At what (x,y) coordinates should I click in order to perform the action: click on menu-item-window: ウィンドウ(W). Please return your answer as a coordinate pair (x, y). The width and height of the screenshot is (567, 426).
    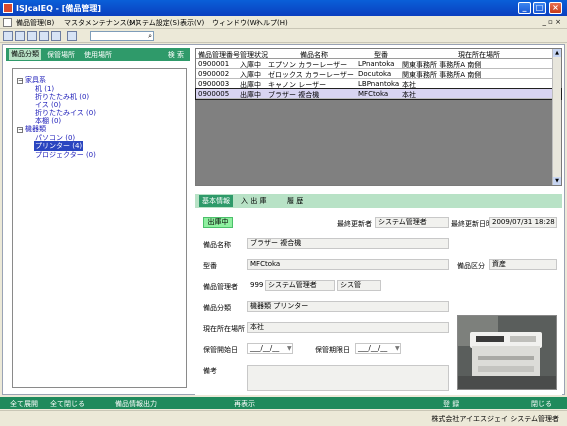
    Looking at the image, I should click on (235, 23).